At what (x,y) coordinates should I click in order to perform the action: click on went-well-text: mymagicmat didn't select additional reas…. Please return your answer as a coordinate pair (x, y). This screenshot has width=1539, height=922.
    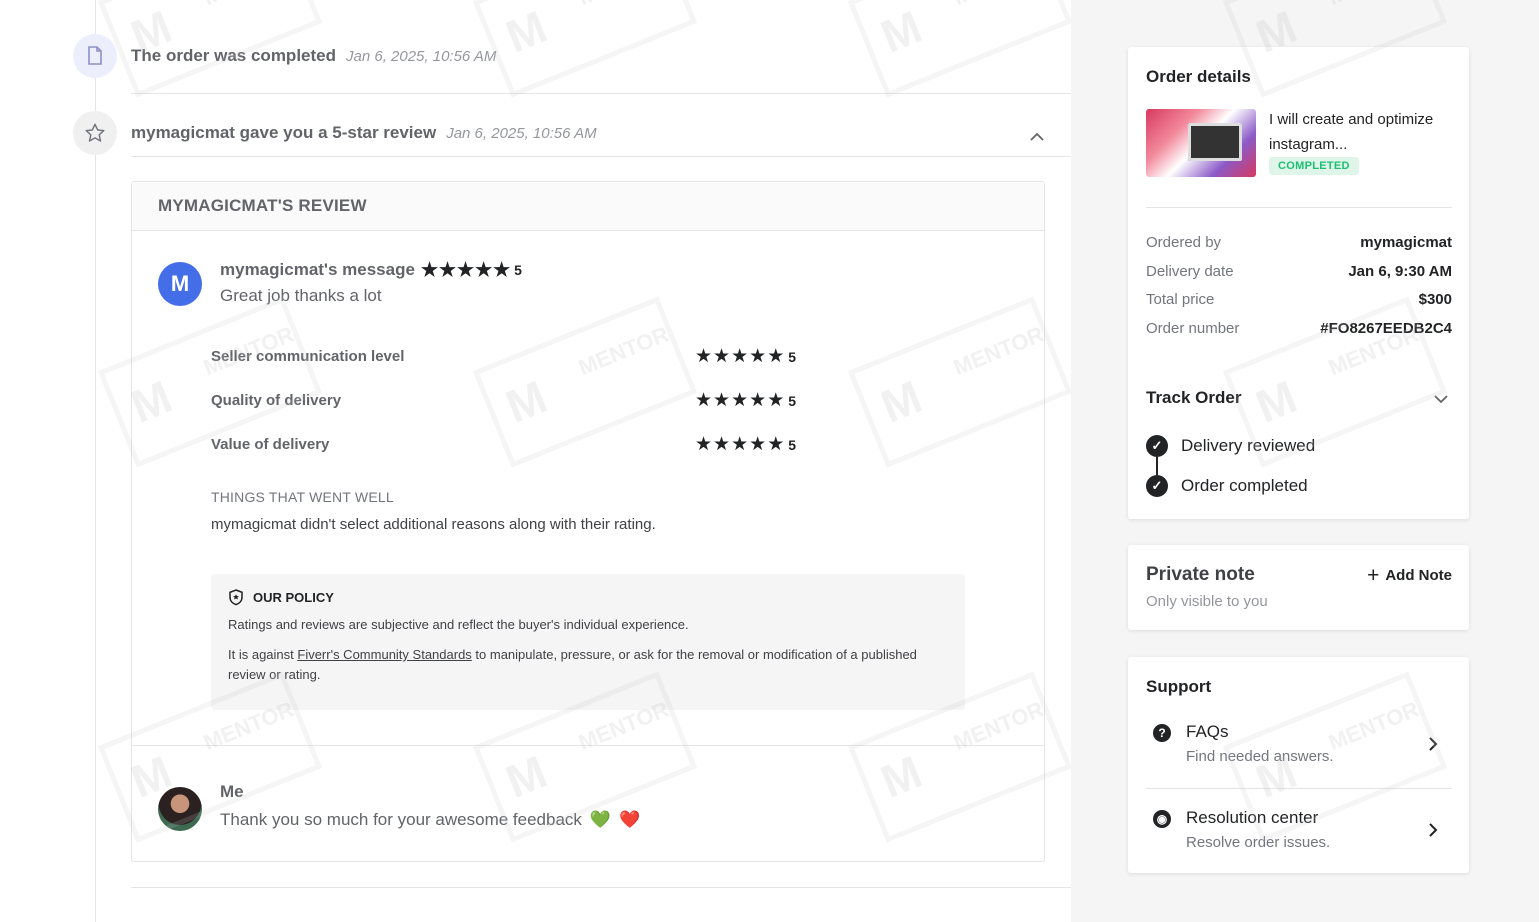
    Looking at the image, I should click on (433, 524).